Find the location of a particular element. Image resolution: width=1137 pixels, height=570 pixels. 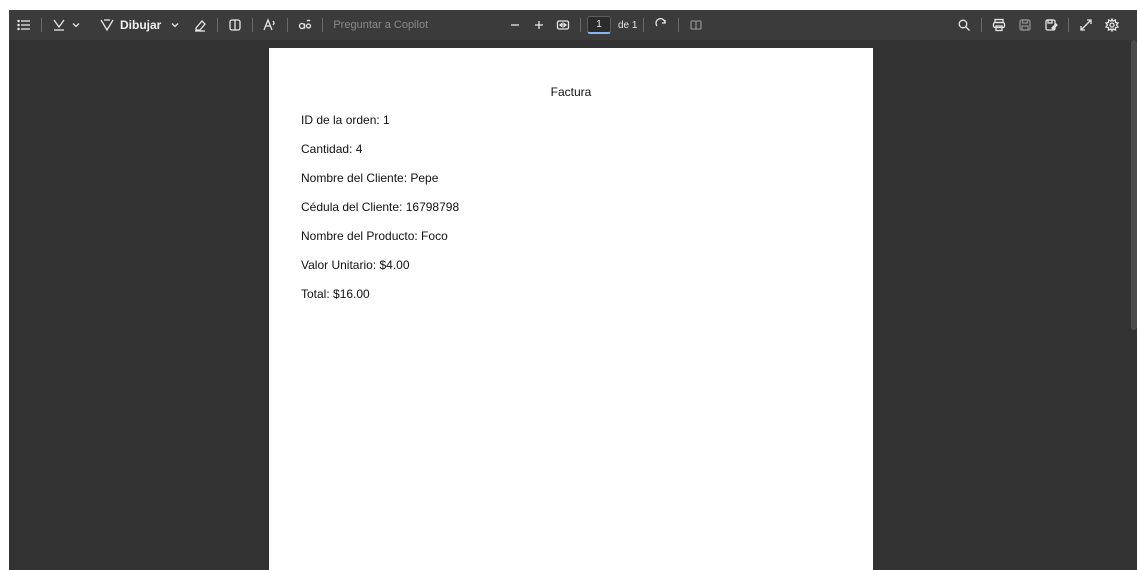

highlighter-icon is located at coordinates (59, 25).